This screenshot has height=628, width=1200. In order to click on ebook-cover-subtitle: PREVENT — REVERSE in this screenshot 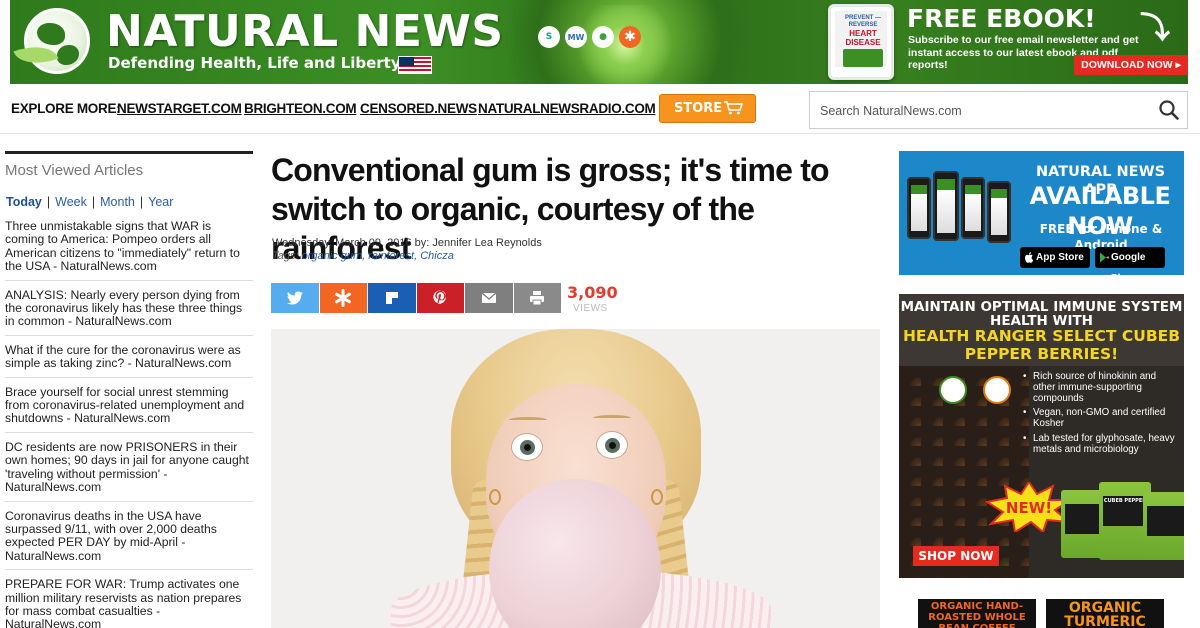, I will do `click(862, 21)`.